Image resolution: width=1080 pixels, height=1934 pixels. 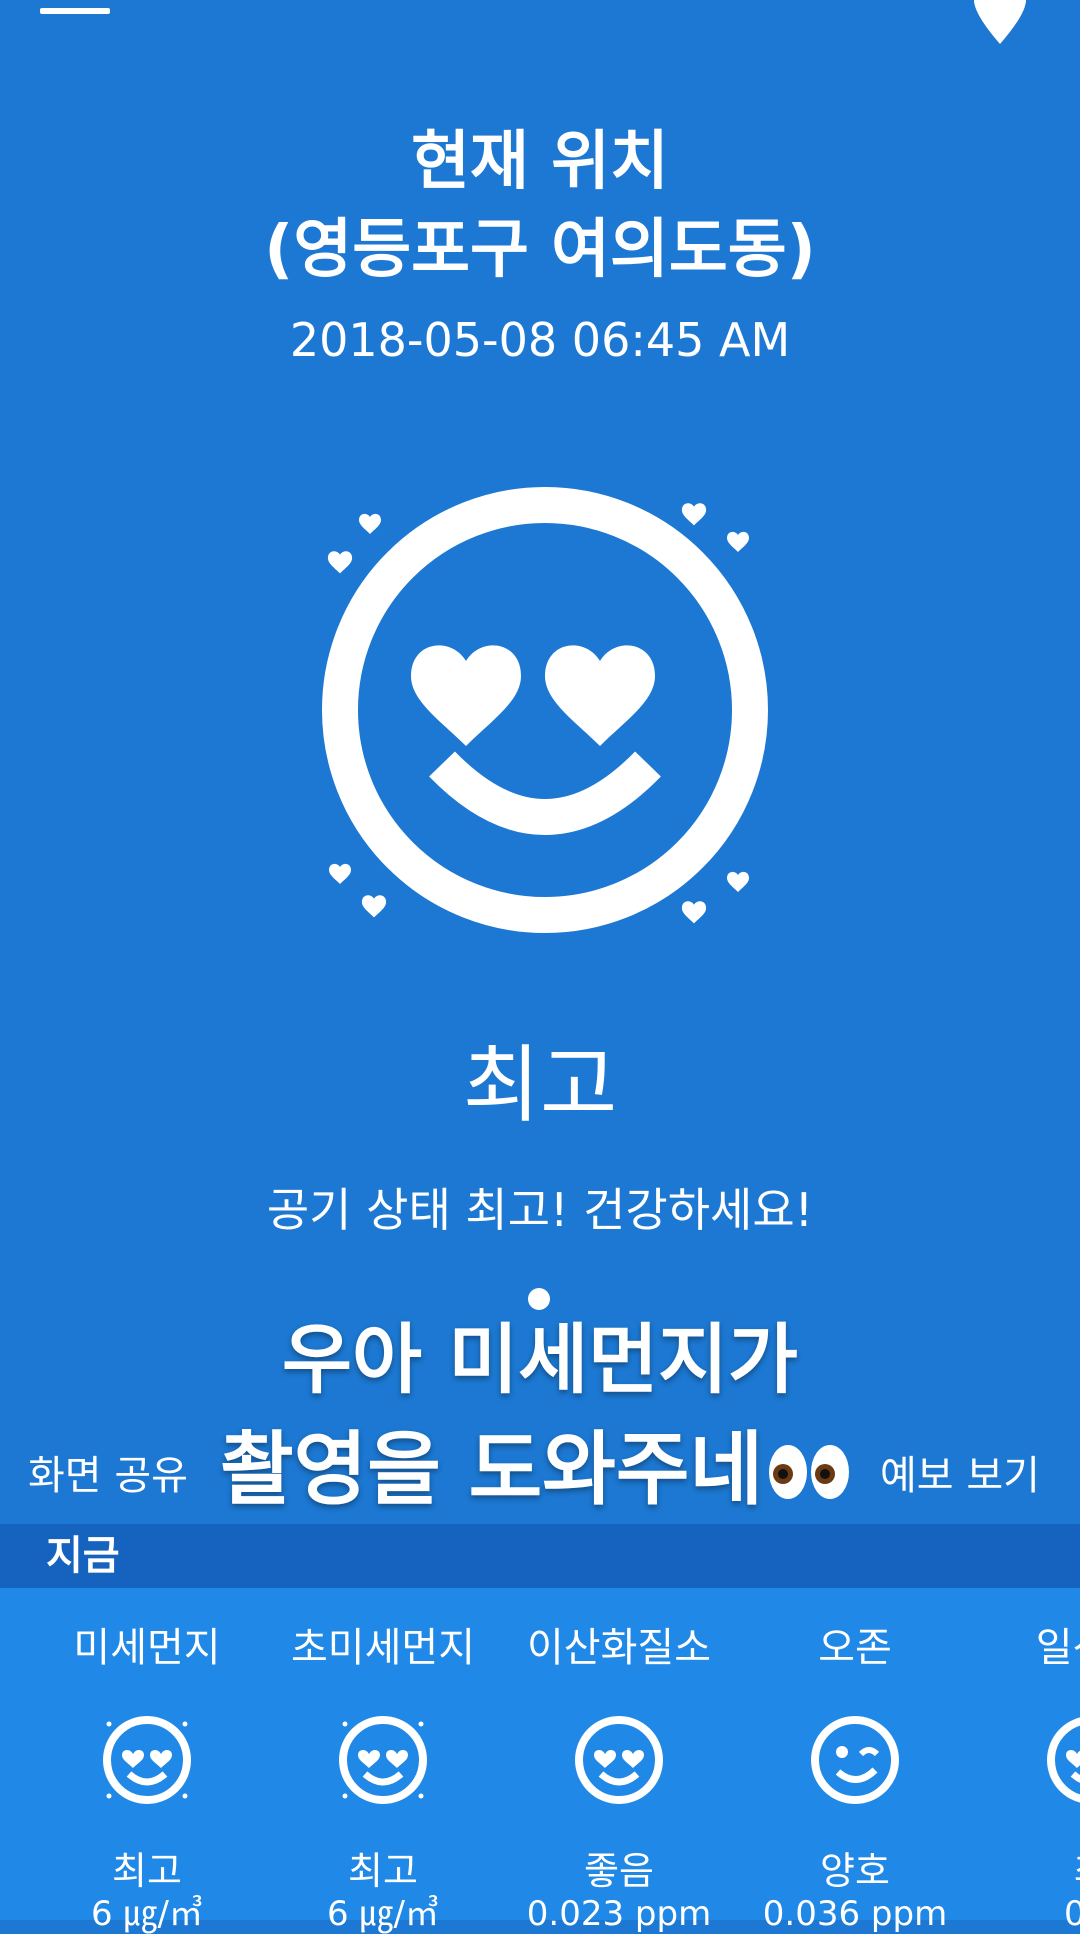 I want to click on pollutant-item-pm25: 초미세먼지 최고 6 ㎍/㎥, so click(x=383, y=1777).